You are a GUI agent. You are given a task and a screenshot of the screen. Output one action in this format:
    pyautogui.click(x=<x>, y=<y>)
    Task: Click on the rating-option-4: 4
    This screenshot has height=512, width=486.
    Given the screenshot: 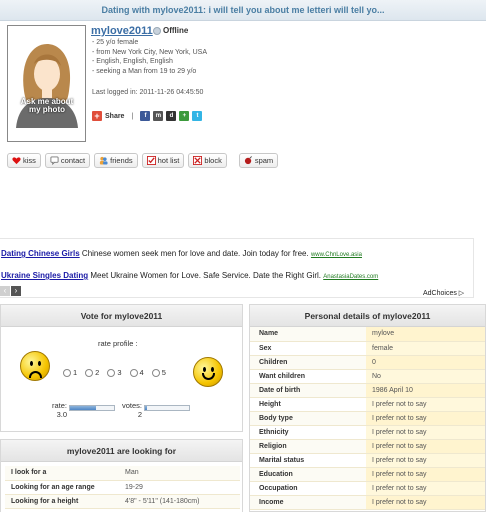 What is the action you would take?
    pyautogui.click(x=136, y=372)
    